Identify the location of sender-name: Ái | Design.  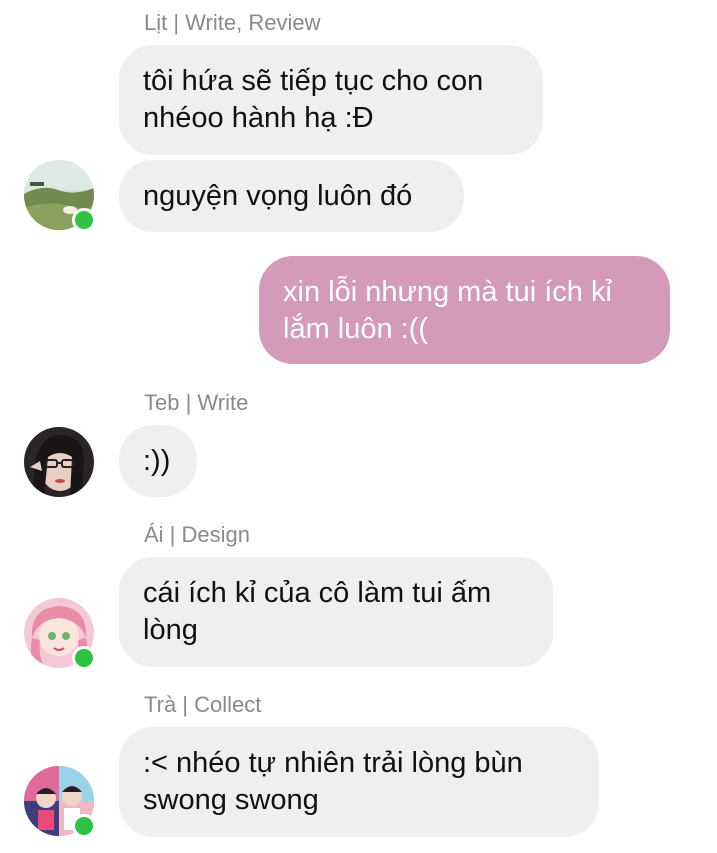
(197, 534).